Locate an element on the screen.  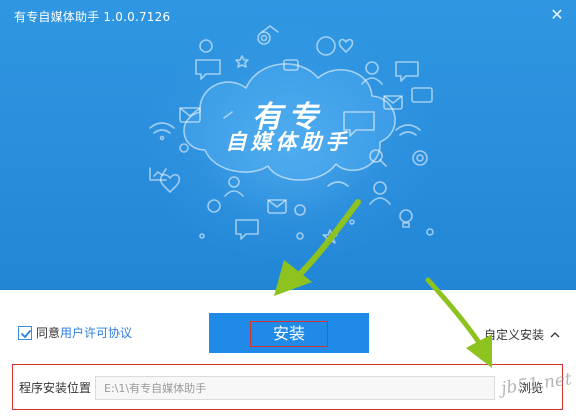
close-icon: ✕ is located at coordinates (557, 14).